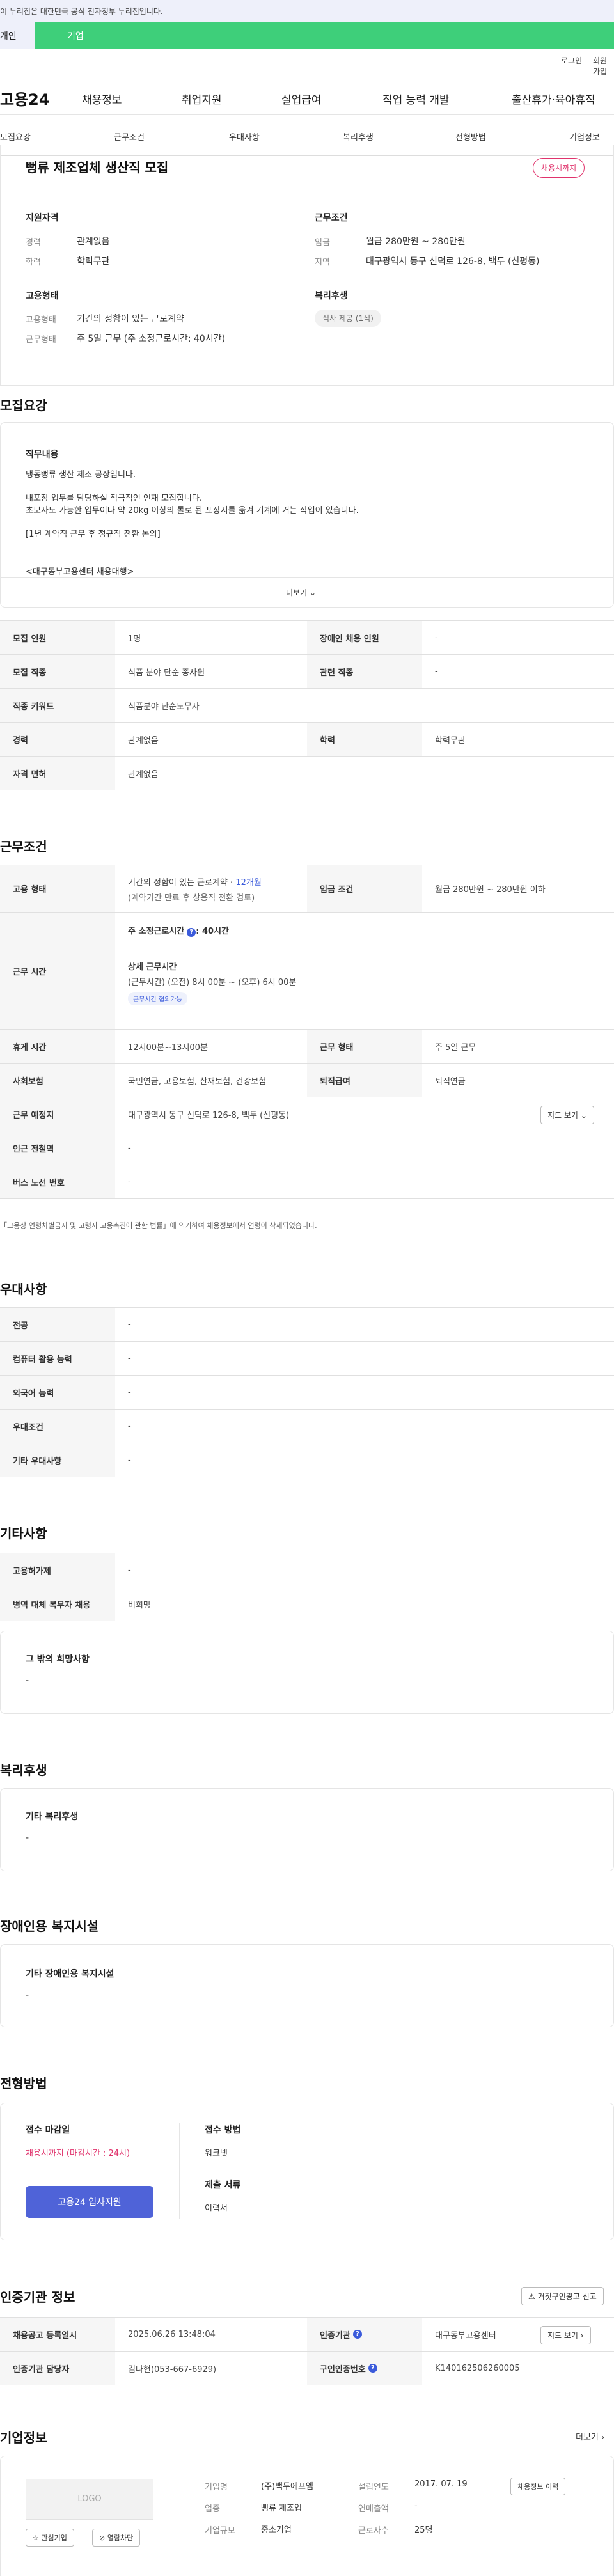 This screenshot has width=614, height=2576. I want to click on th: 외국어 능력, so click(57, 1392).